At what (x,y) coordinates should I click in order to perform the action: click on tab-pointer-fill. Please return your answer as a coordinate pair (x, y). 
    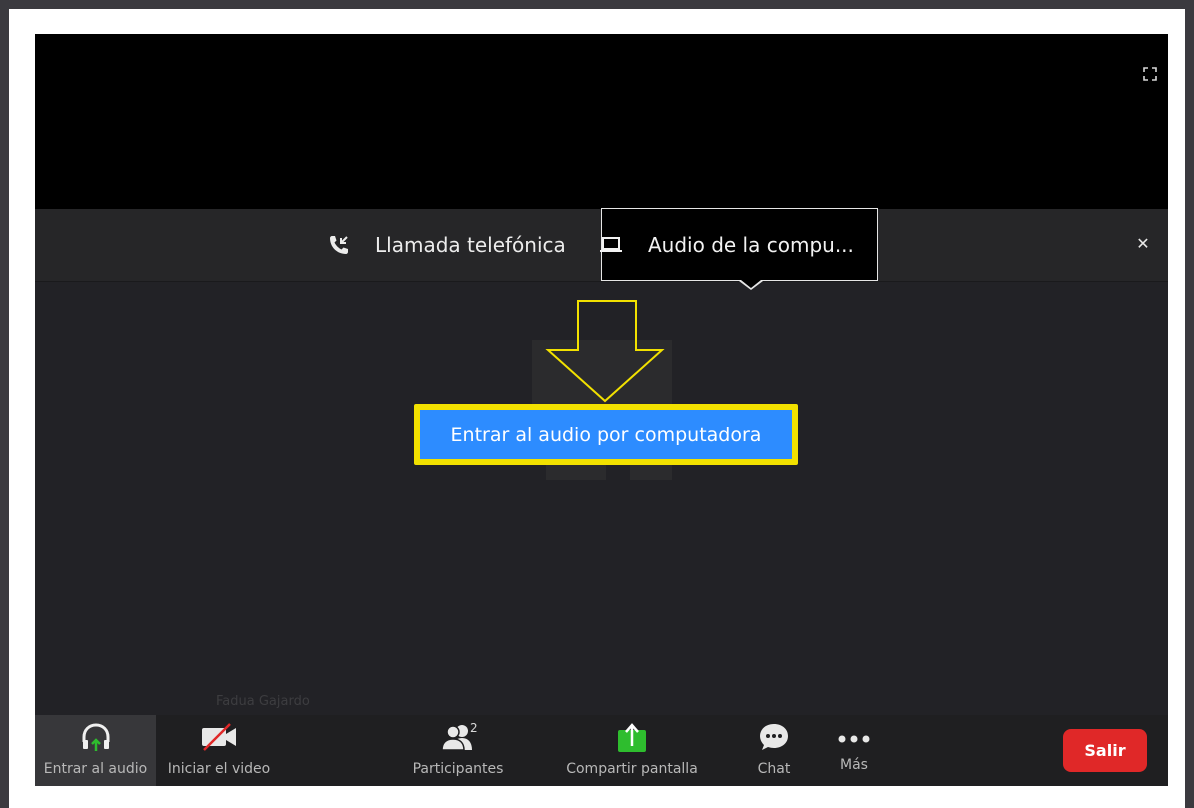
    Looking at the image, I should click on (751, 284).